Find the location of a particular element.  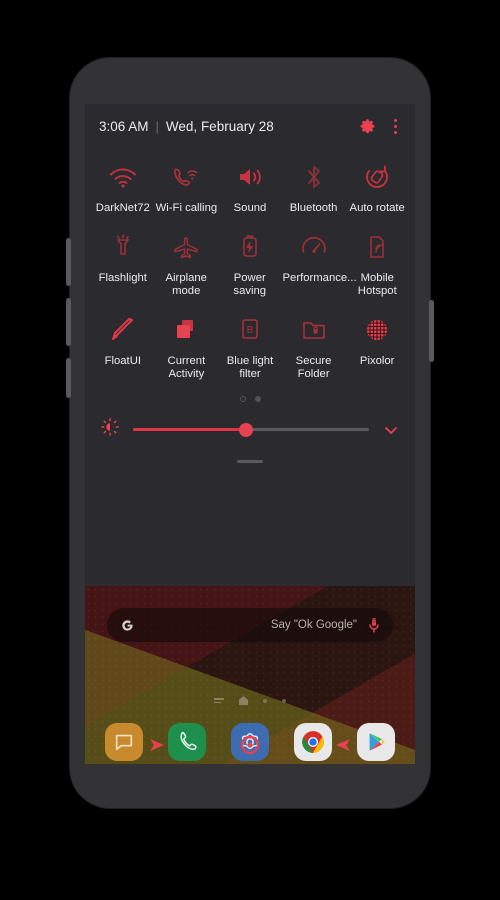

secure-folder-icon is located at coordinates (314, 330).